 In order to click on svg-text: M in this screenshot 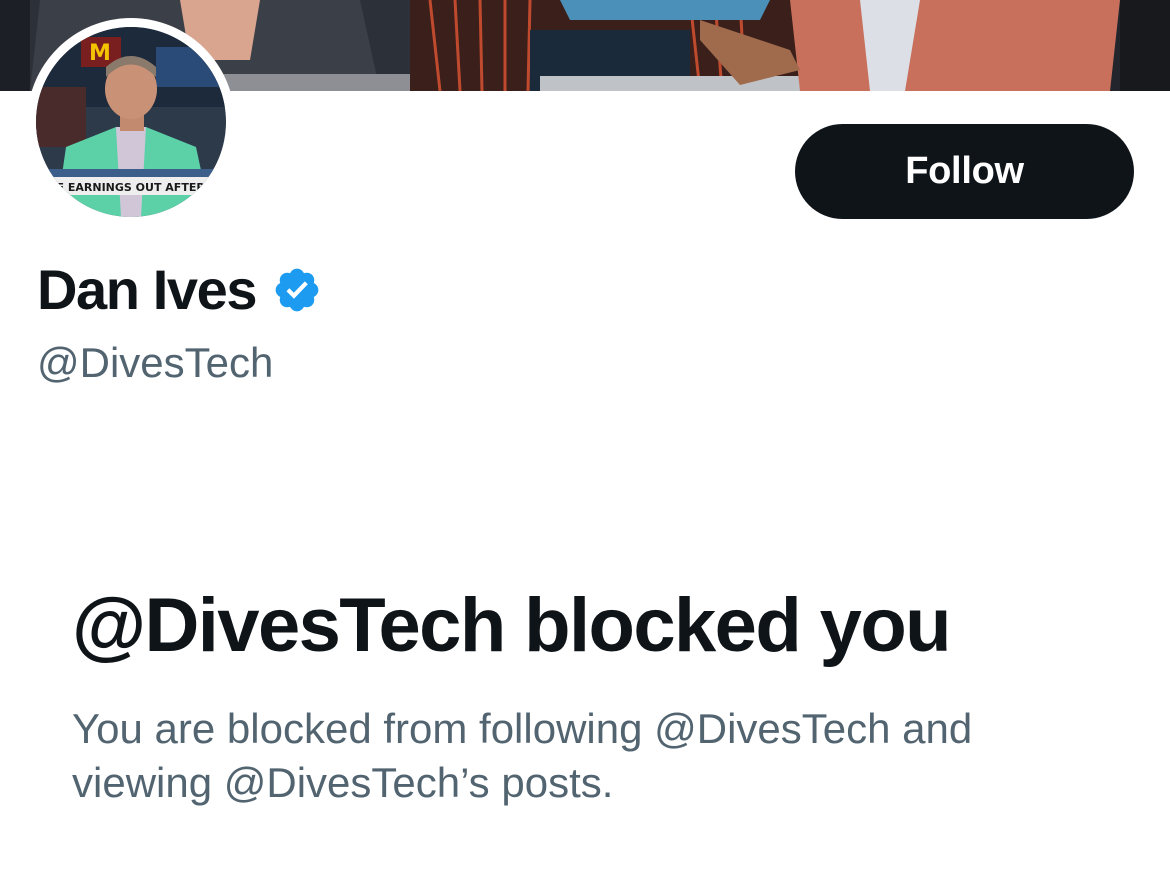, I will do `click(100, 53)`.